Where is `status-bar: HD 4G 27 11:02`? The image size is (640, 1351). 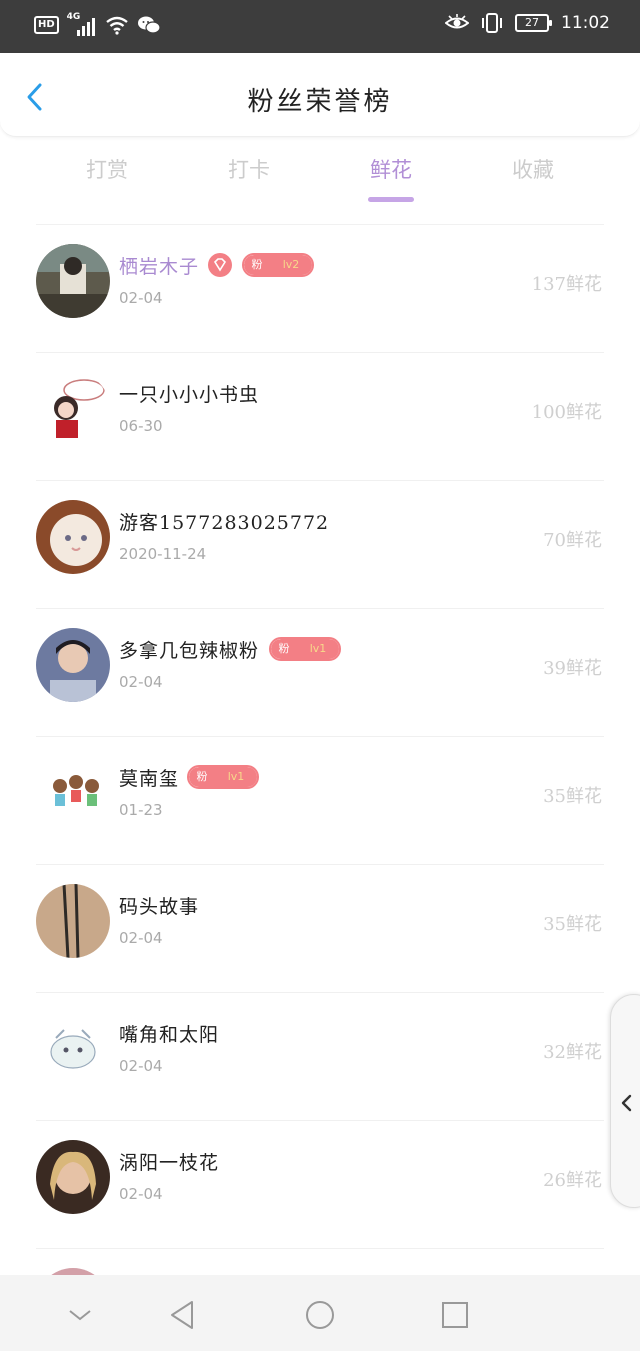 status-bar: HD 4G 27 11:02 is located at coordinates (320, 26).